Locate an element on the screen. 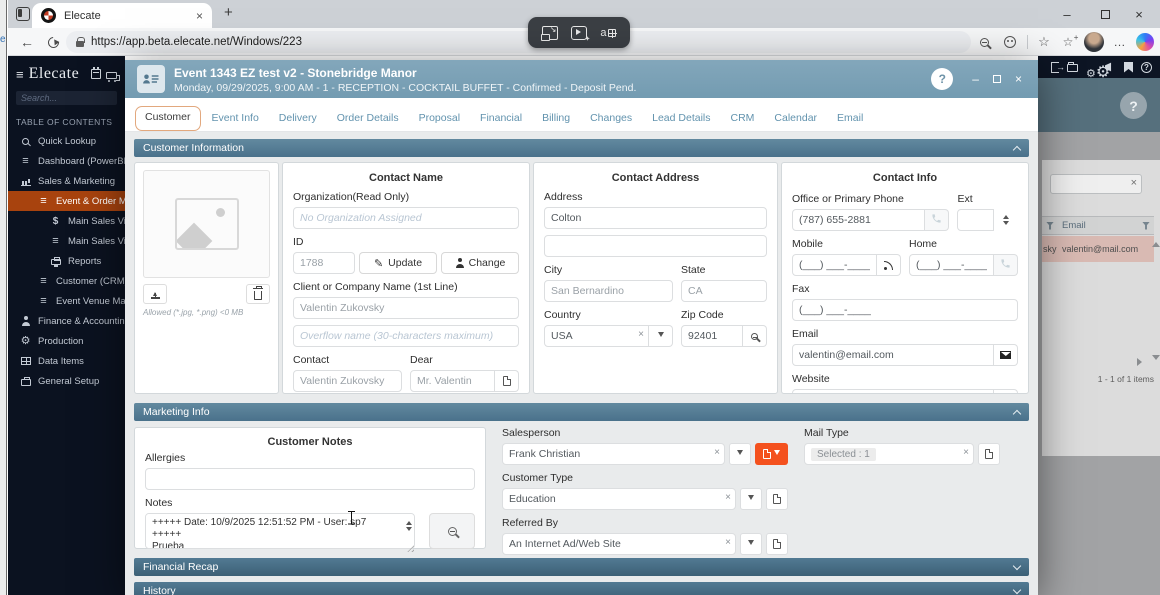 This screenshot has height=595, width=1160. ext-input is located at coordinates (975, 220).